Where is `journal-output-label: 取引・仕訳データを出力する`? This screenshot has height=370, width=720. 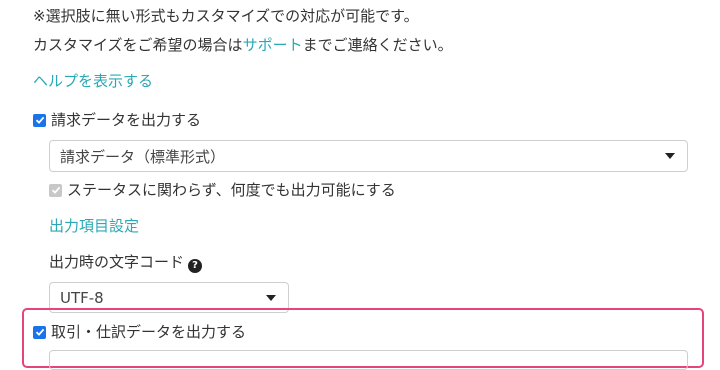
journal-output-label: 取引・仕訳データを出力する is located at coordinates (149, 332).